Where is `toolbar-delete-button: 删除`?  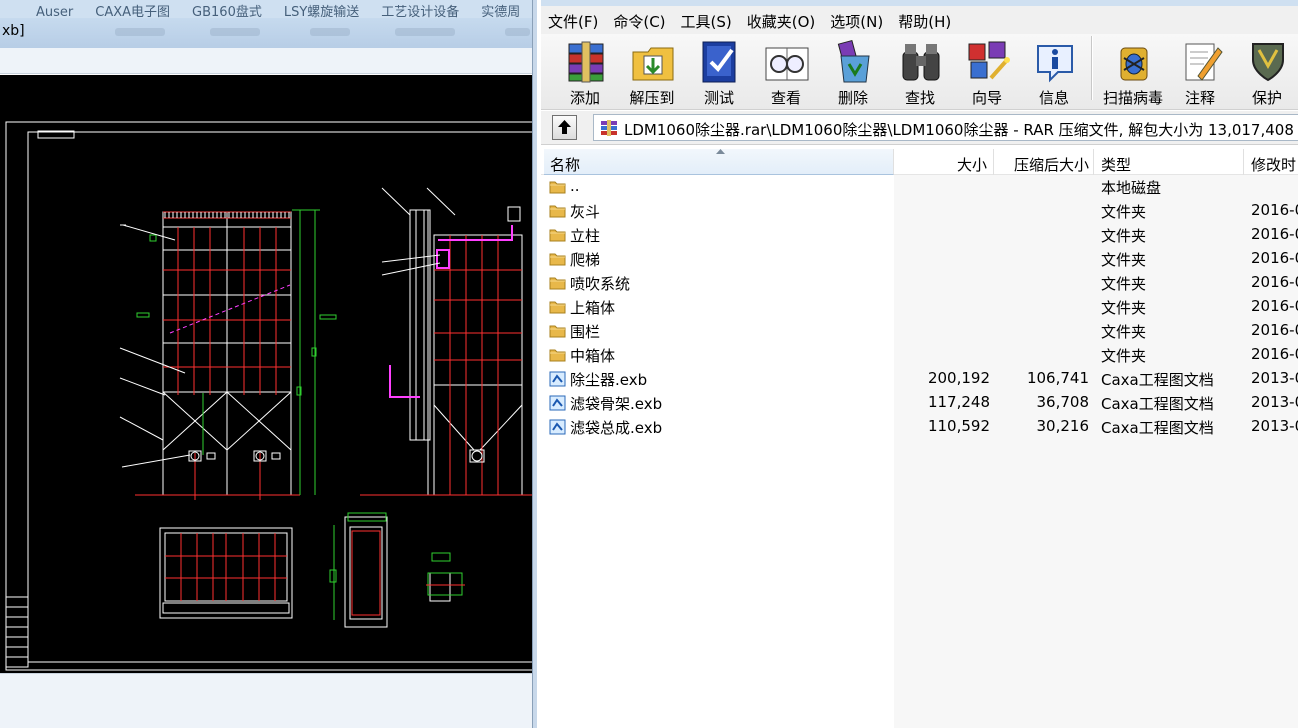
toolbar-delete-button: 删除 is located at coordinates (853, 72).